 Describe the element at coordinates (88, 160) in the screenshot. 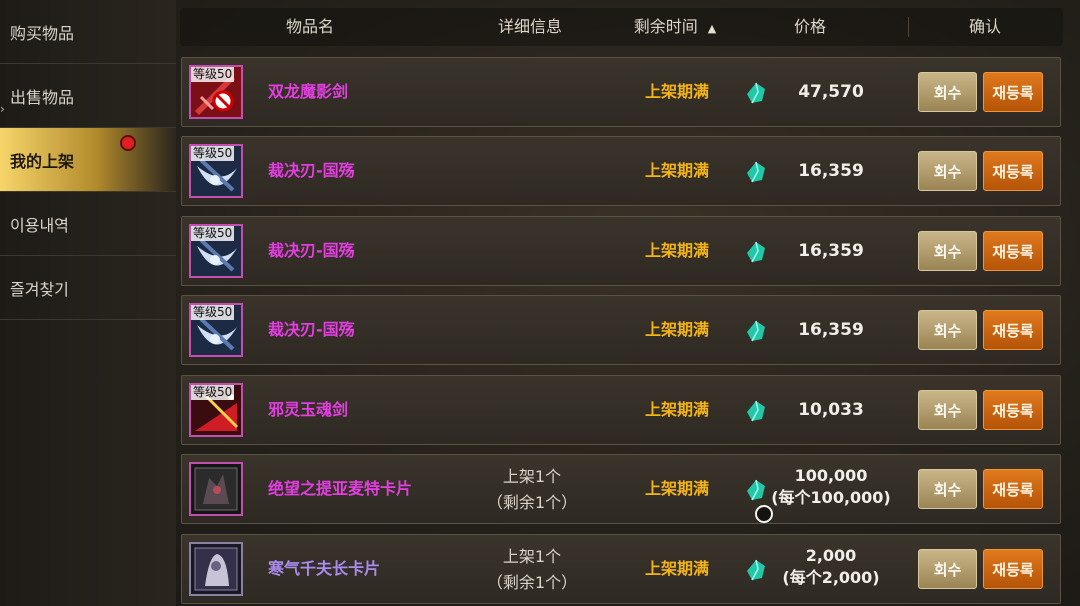

I see `sidebar-item-my-listings: 我的上架` at that location.